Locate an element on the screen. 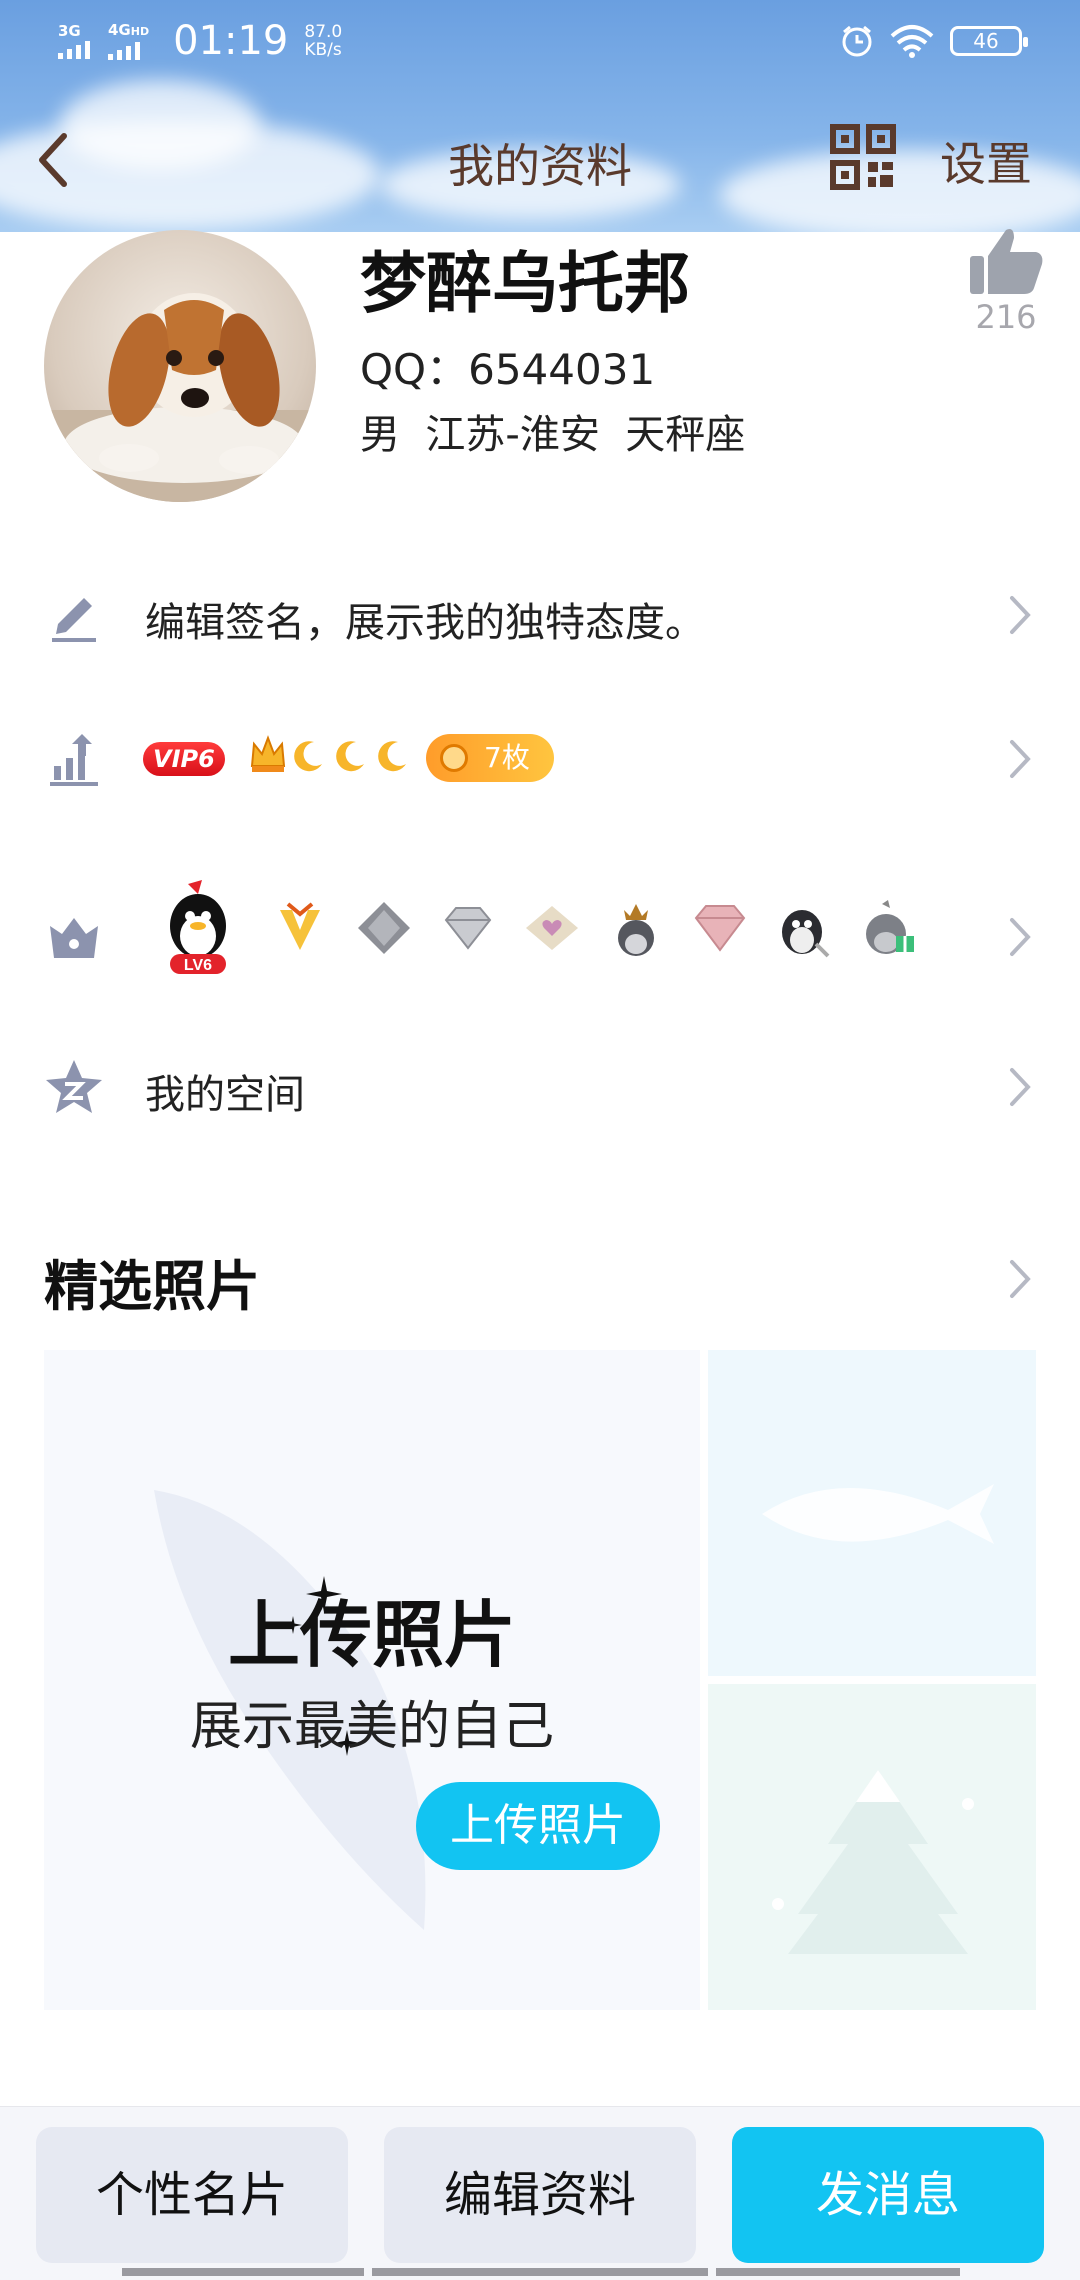  medal-count-badge: 7枚 is located at coordinates (490, 758).